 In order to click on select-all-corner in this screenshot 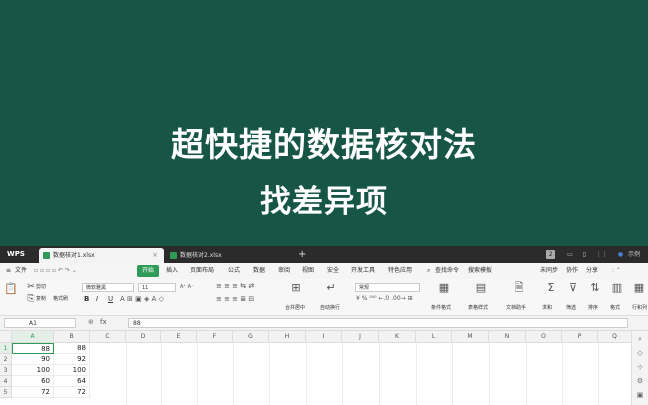, I will do `click(6, 337)`.